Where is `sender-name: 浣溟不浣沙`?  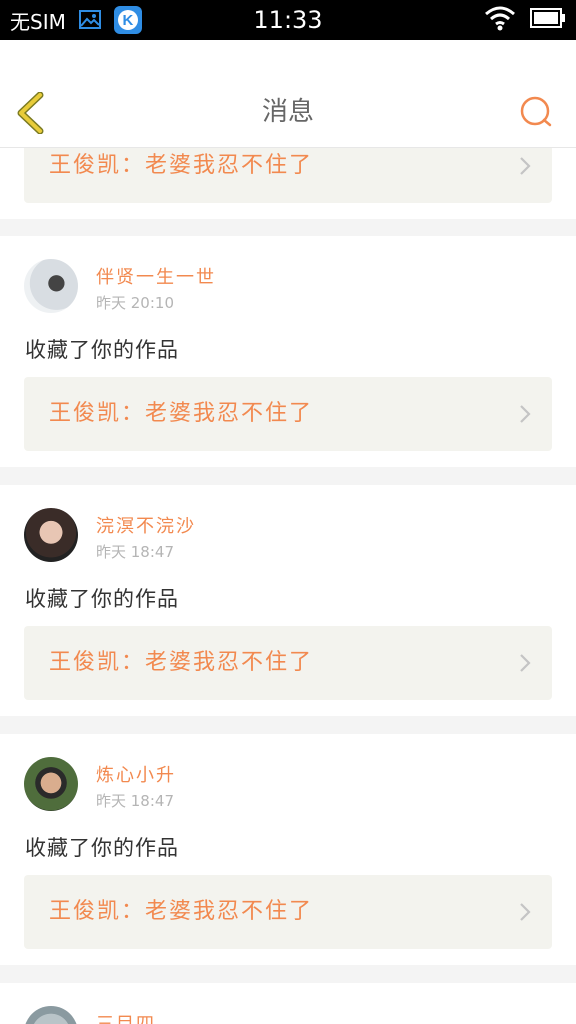
sender-name: 浣溟不浣沙 is located at coordinates (146, 525).